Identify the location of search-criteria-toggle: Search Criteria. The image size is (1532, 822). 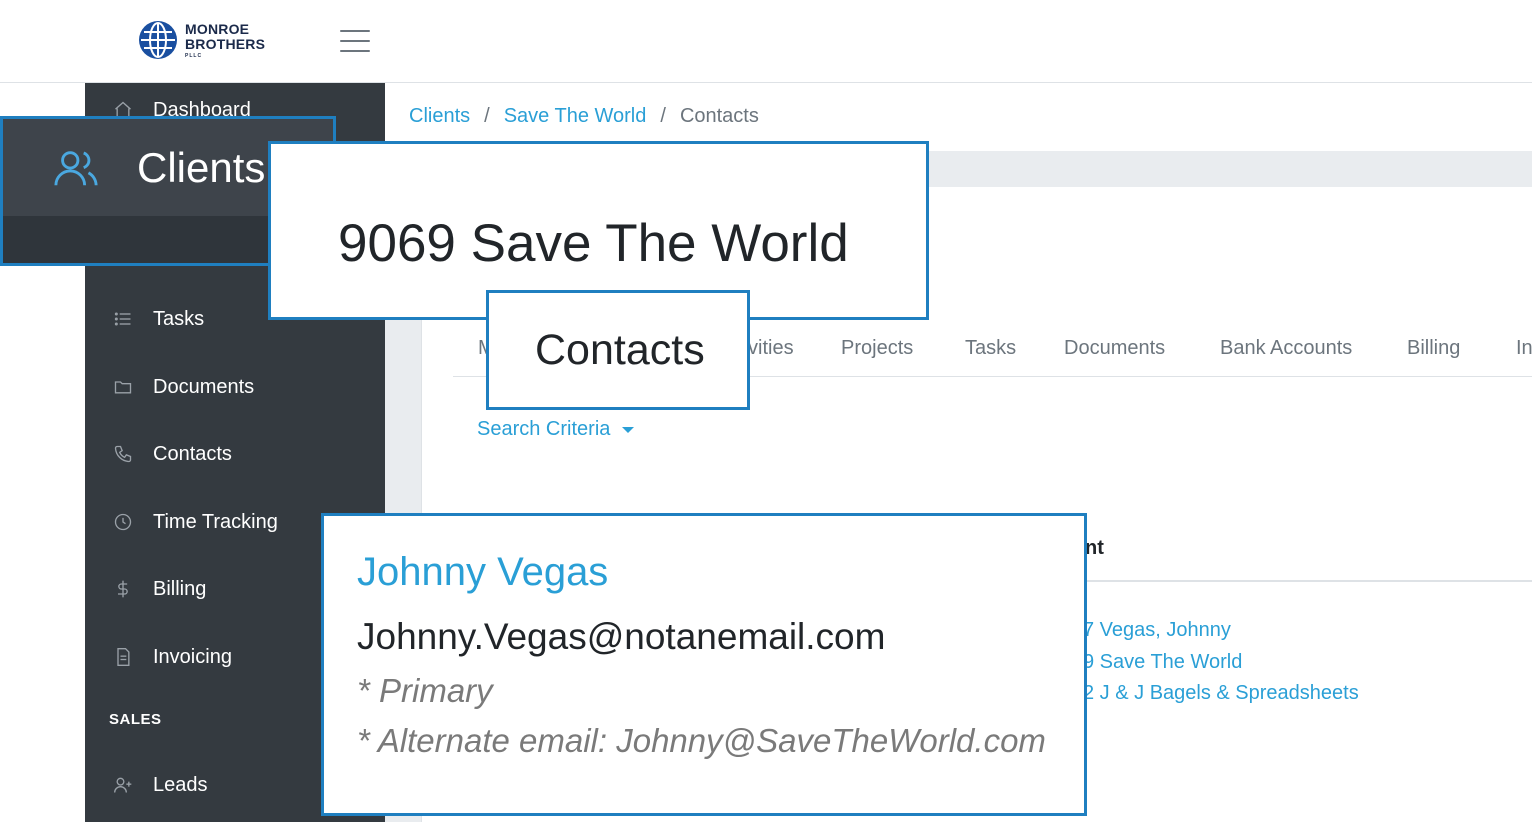
(556, 429).